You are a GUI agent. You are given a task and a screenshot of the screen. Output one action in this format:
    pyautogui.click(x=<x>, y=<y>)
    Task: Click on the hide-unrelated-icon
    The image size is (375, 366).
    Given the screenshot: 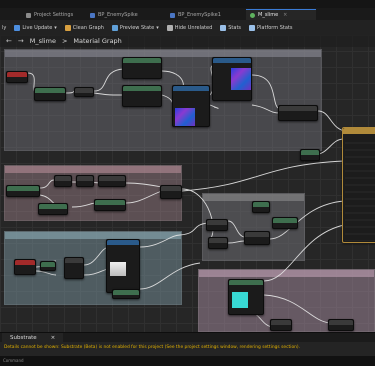 What is the action you would take?
    pyautogui.click(x=169, y=27)
    